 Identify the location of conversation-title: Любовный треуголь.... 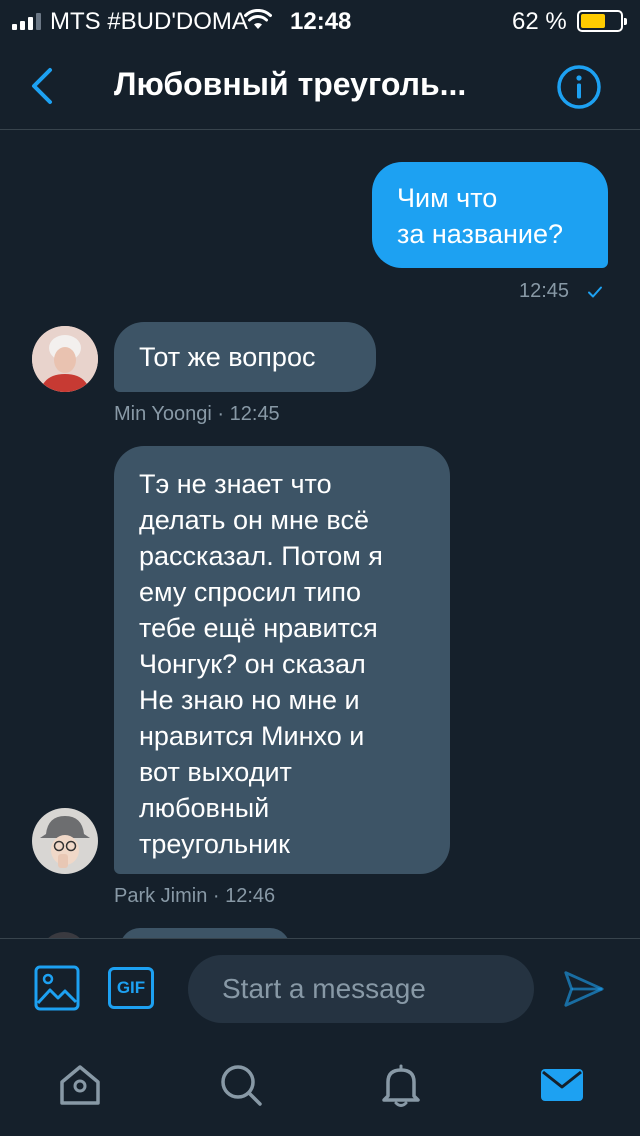
(314, 84).